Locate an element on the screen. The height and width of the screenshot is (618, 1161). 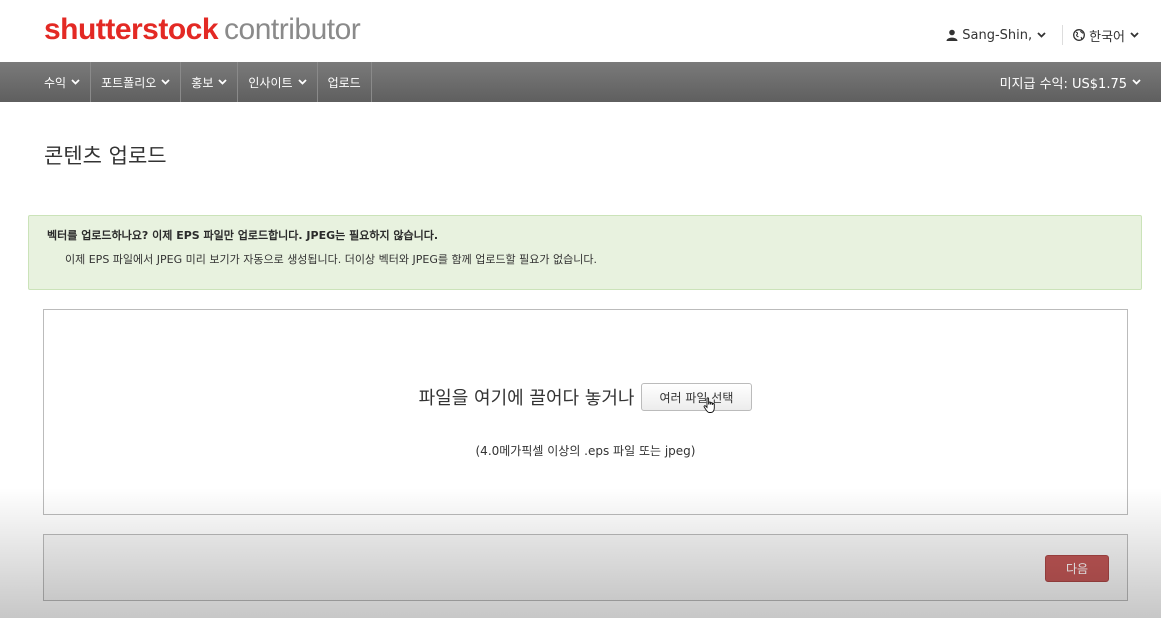
nav-item-insights: 인사이트 is located at coordinates (278, 82).